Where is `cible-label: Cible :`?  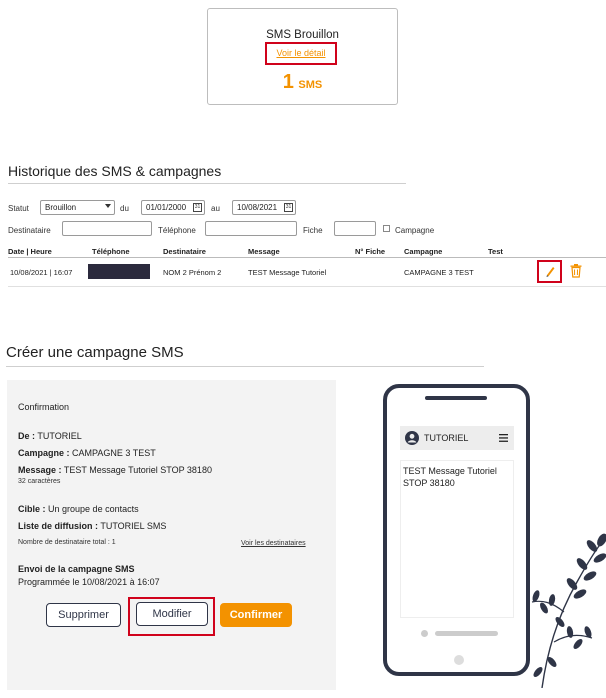 cible-label: Cible : is located at coordinates (32, 509).